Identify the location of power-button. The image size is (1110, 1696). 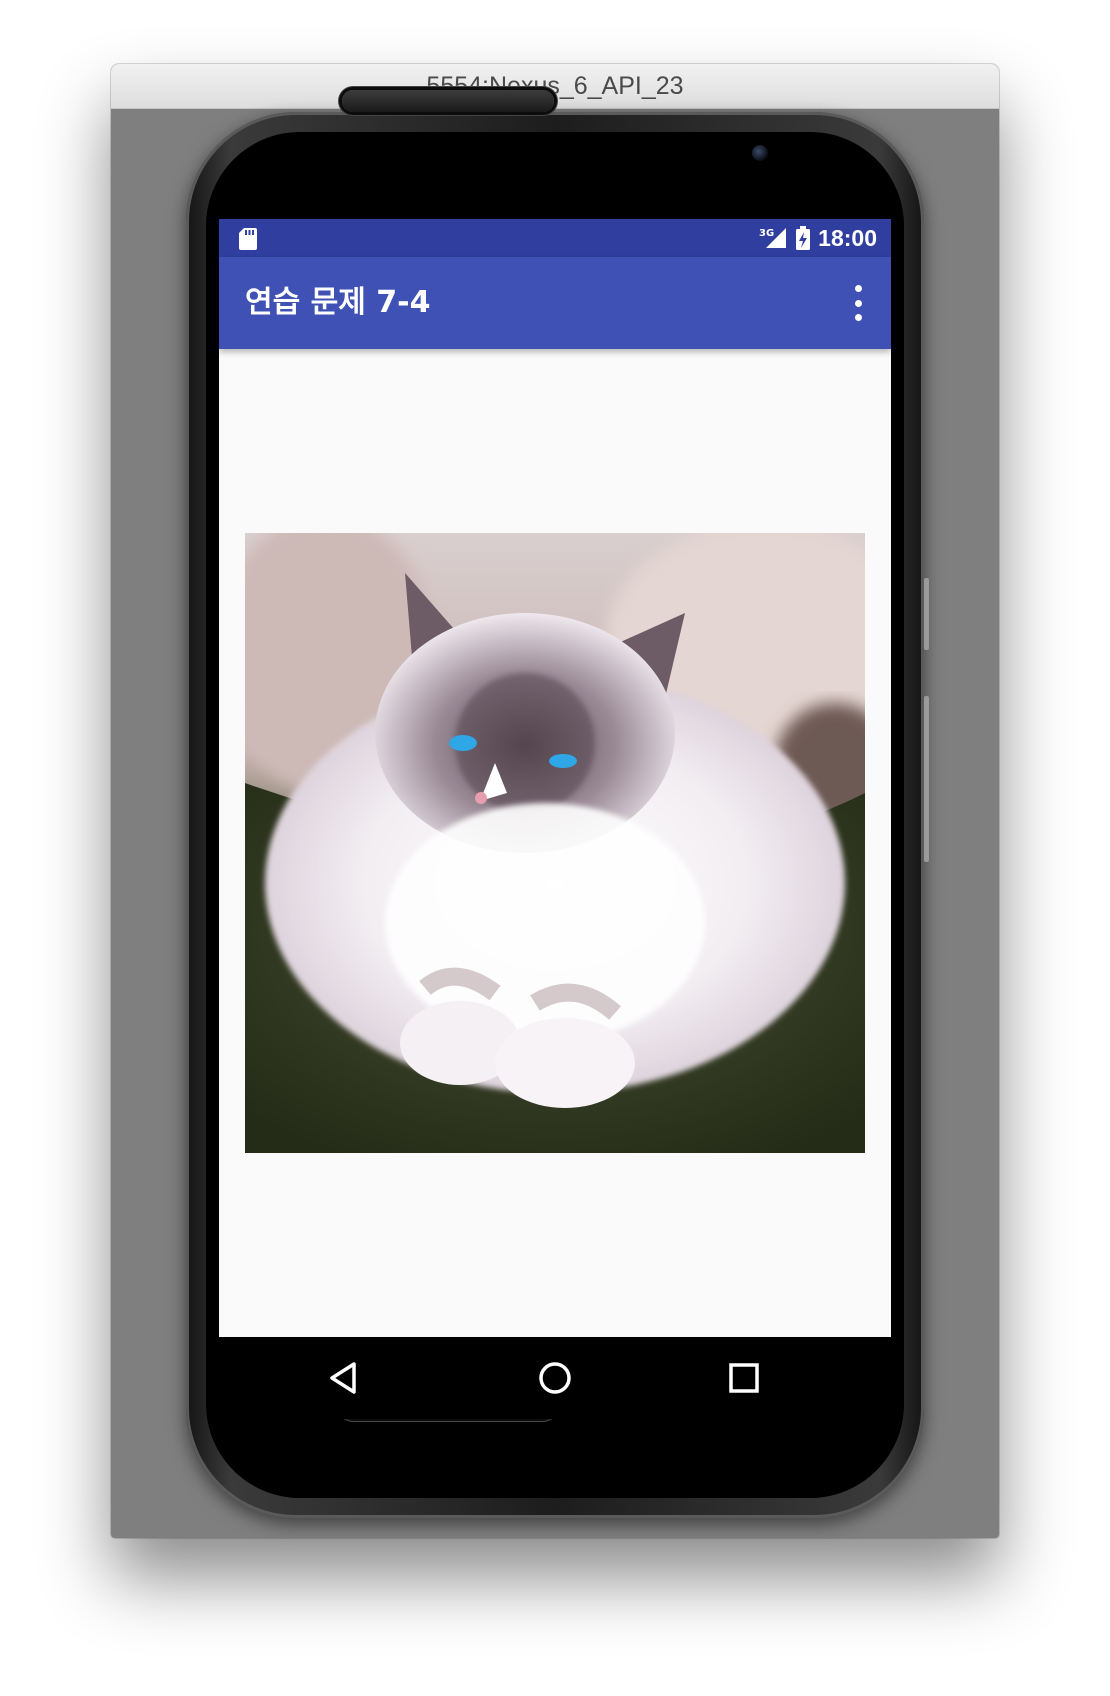
(926, 779).